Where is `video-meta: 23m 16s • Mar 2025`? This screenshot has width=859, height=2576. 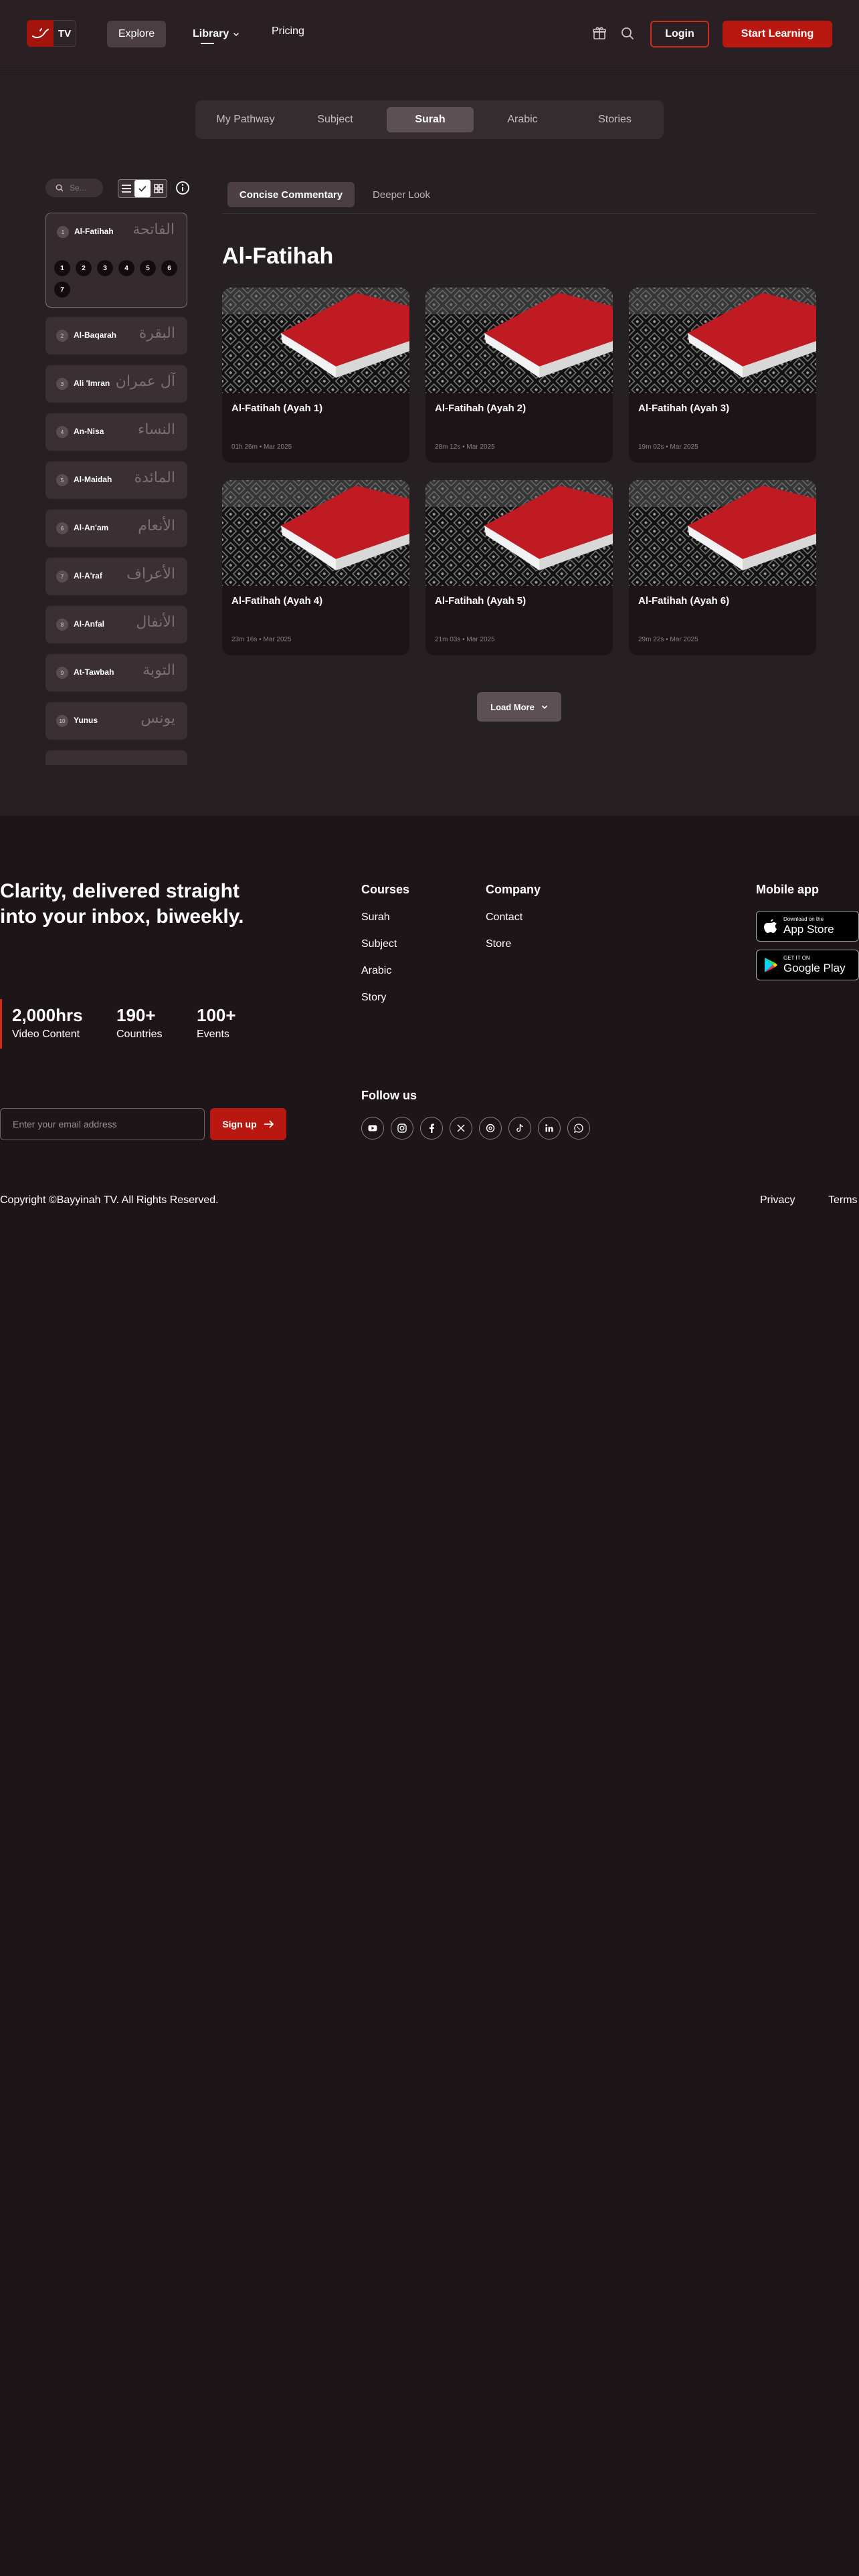
video-meta: 23m 16s • Mar 2025 is located at coordinates (261, 639).